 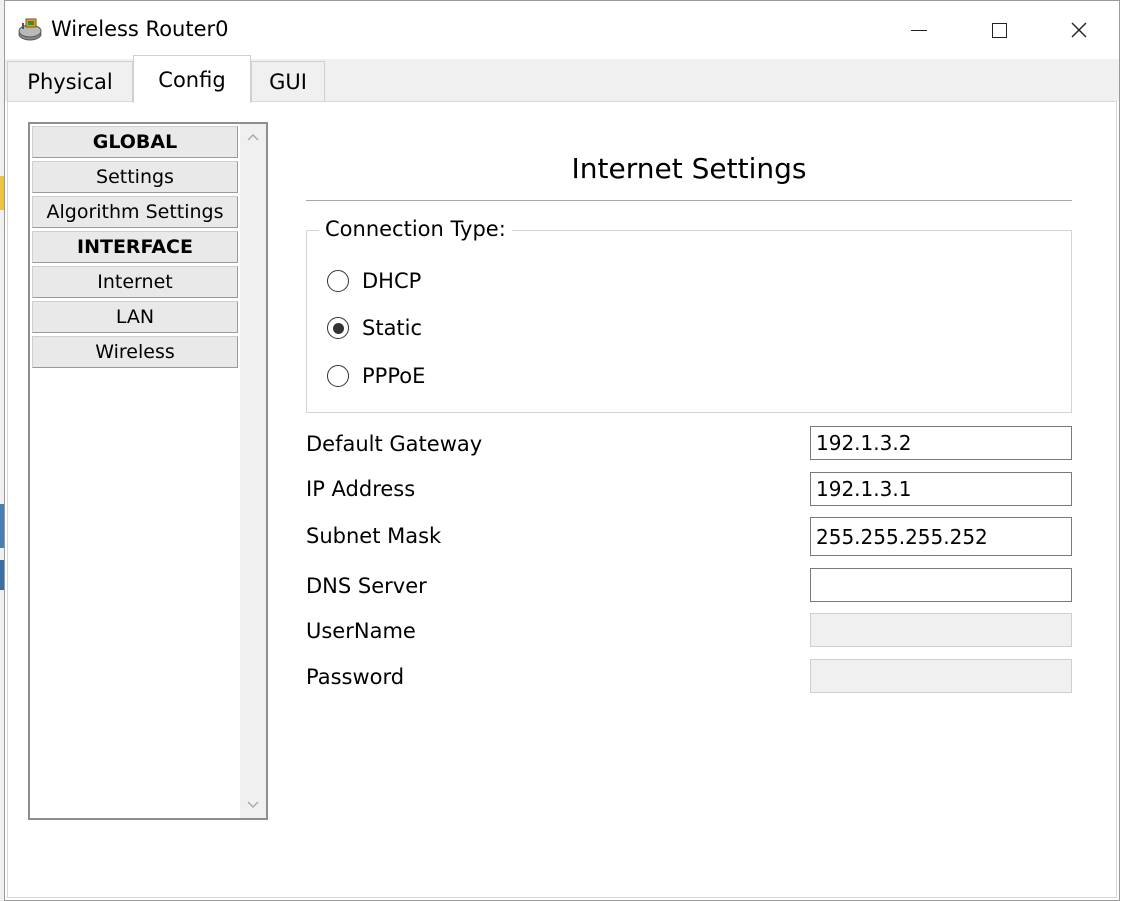 What do you see at coordinates (394, 376) in the screenshot?
I see `radio-pppoe-label: PPPoE` at bounding box center [394, 376].